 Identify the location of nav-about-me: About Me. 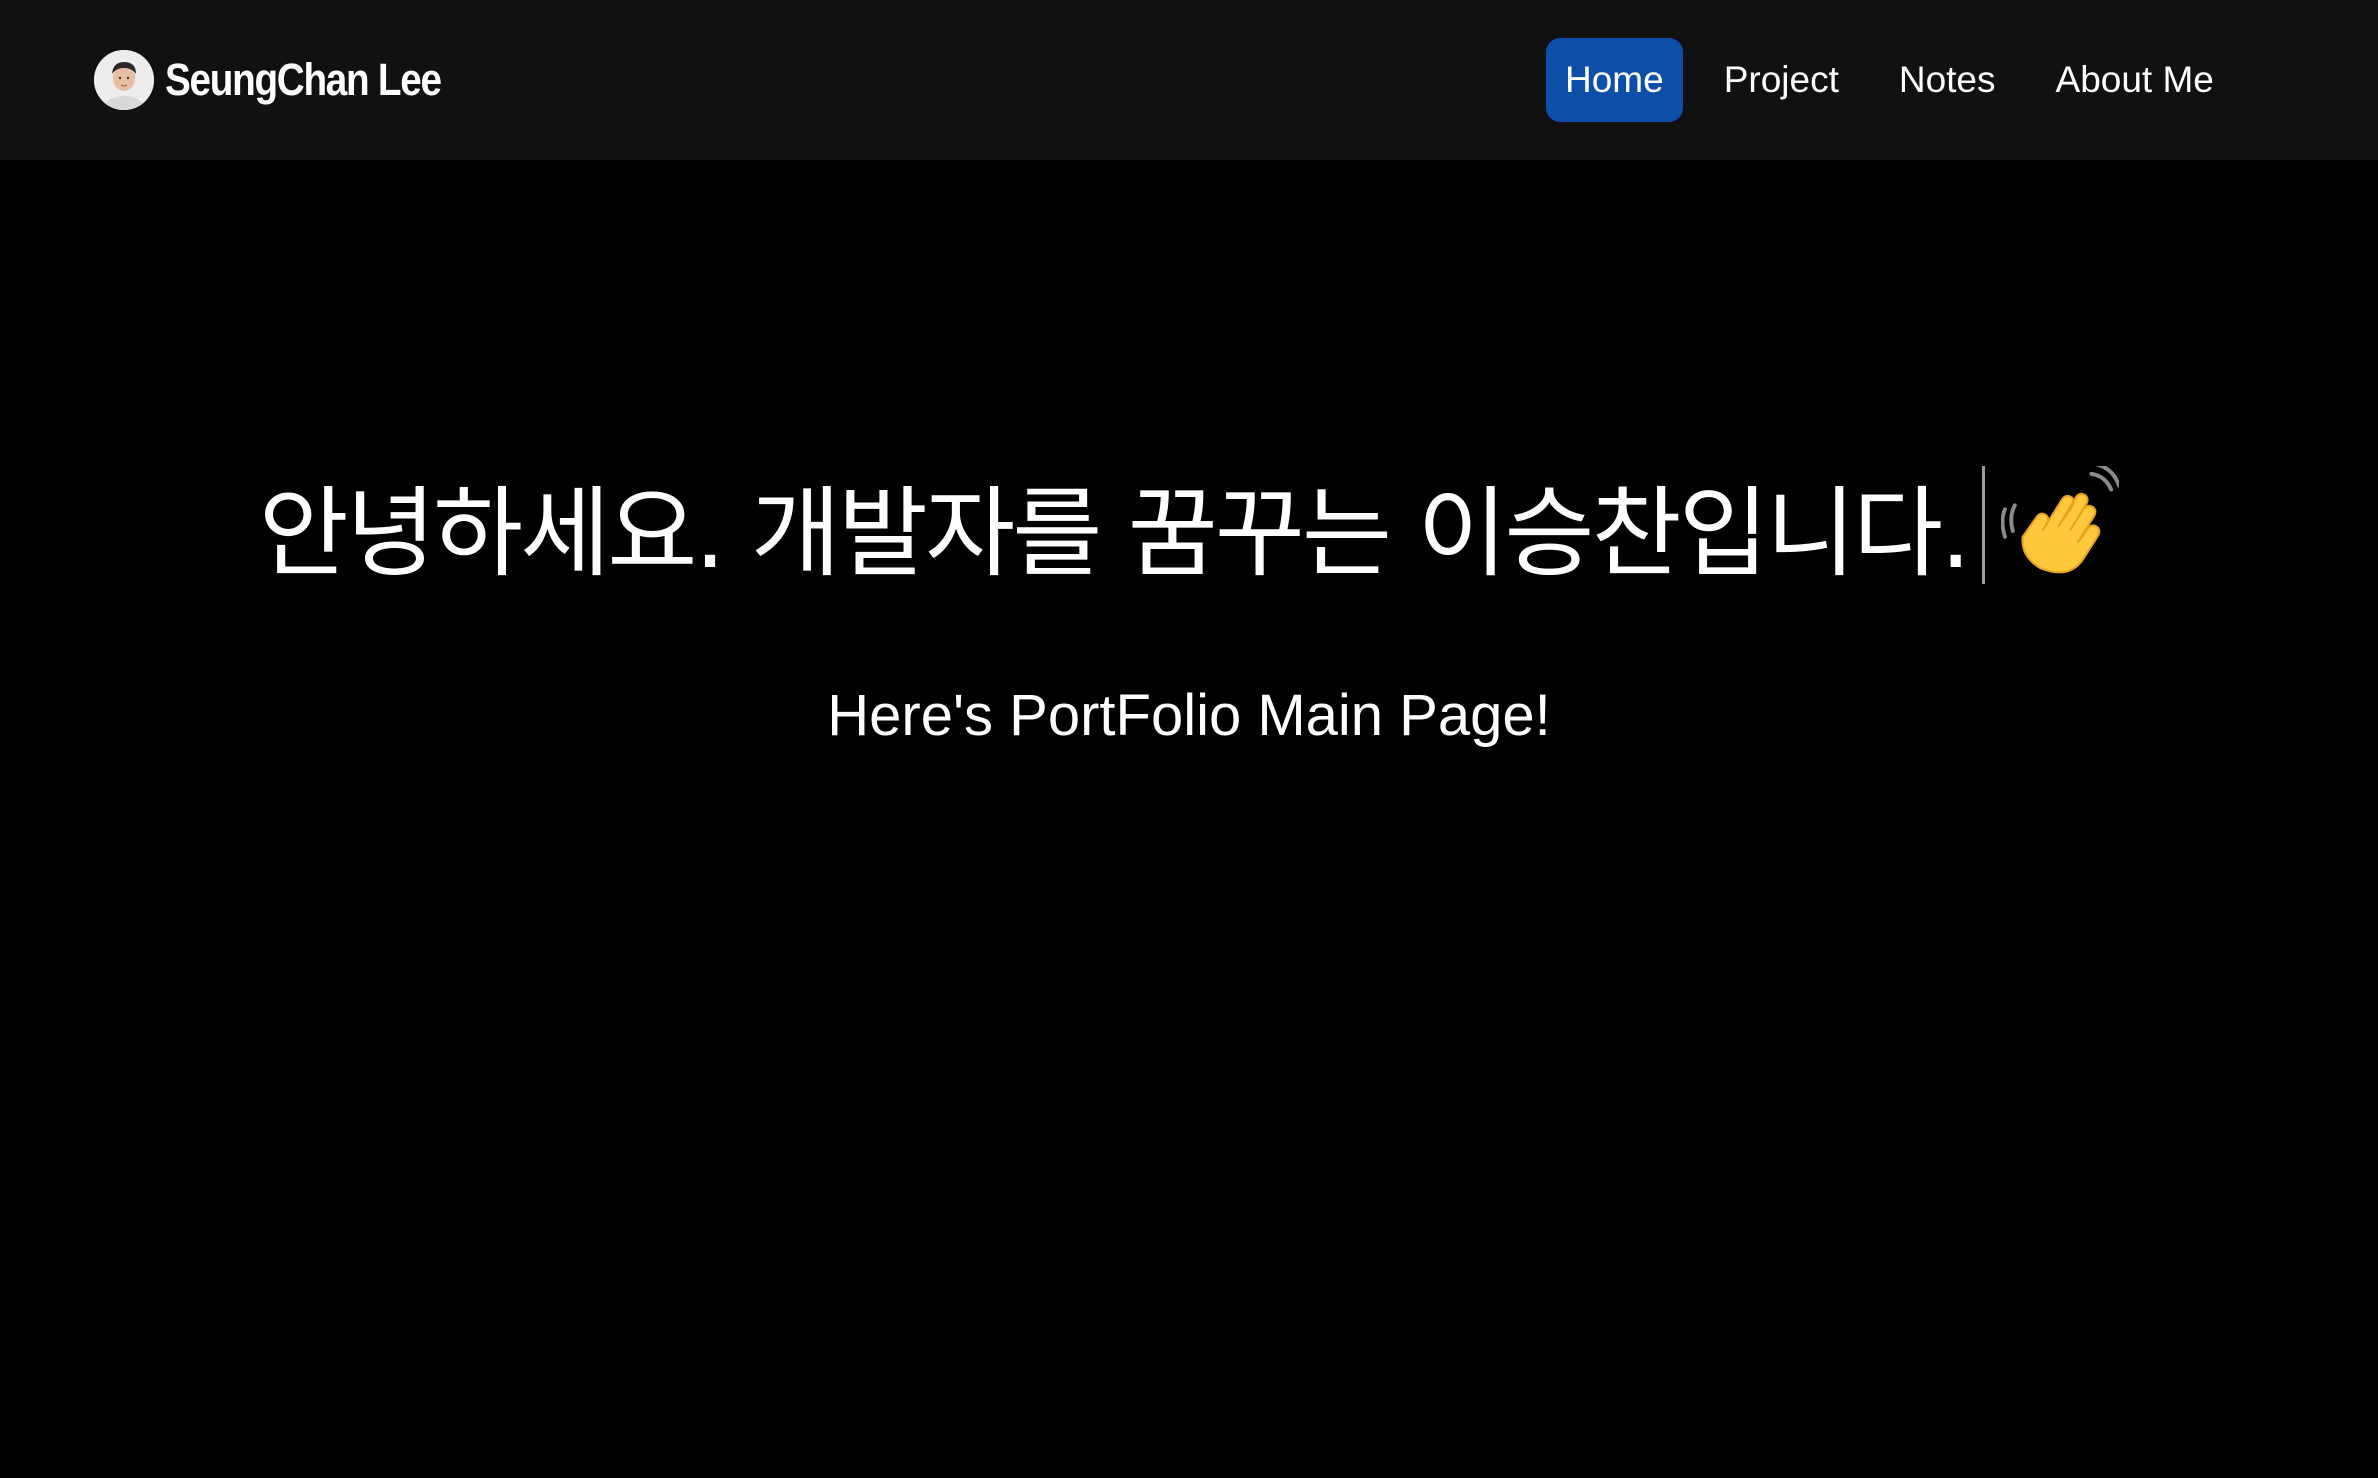
(2135, 80).